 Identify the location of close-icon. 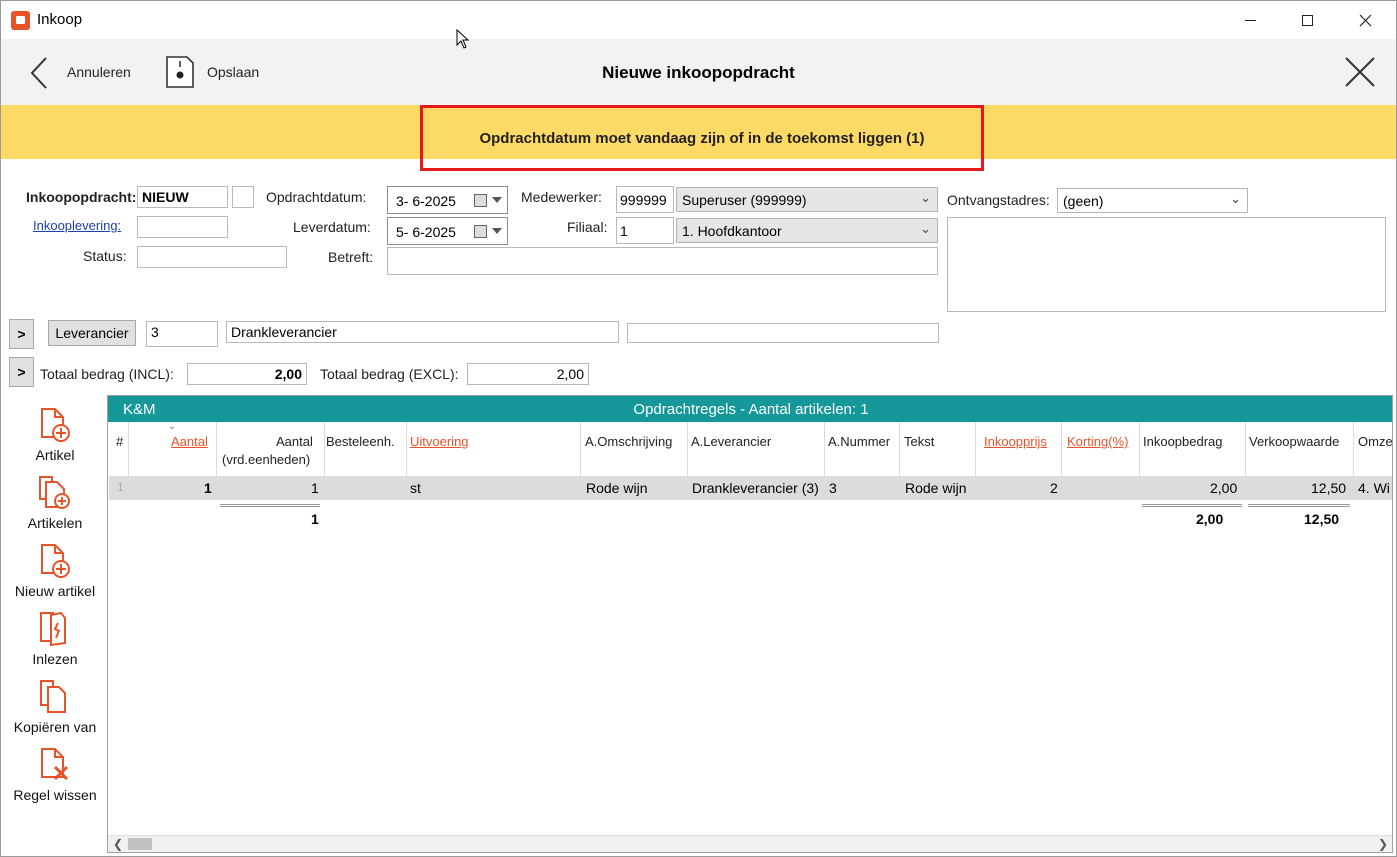
(1365, 20).